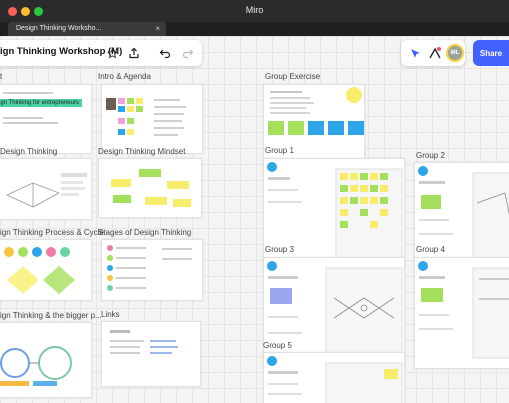  I want to click on frame-mindset, so click(150, 188).